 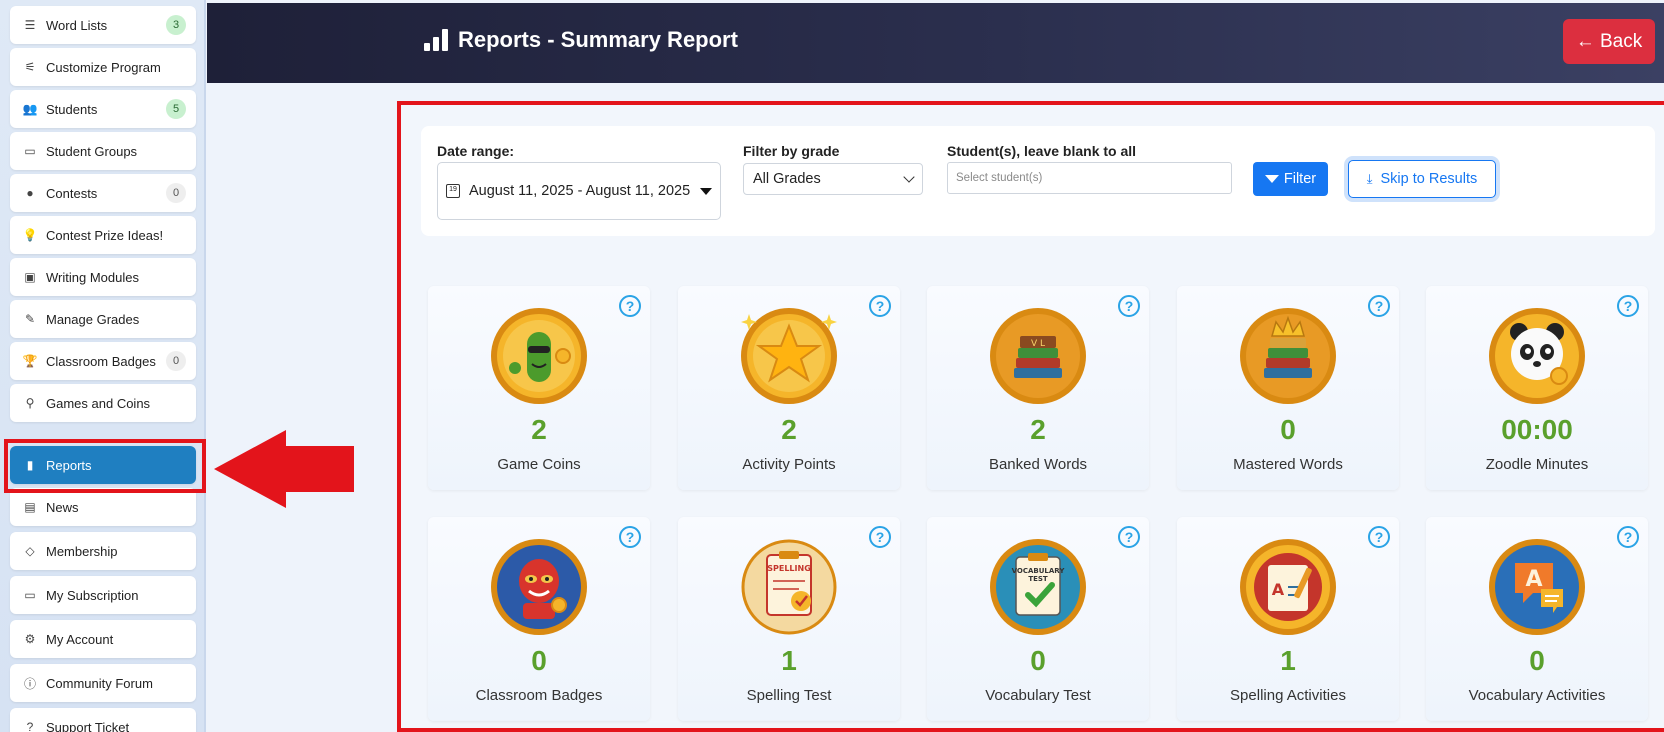 I want to click on spelling-clipboard-icon: SPELLING, so click(x=789, y=587).